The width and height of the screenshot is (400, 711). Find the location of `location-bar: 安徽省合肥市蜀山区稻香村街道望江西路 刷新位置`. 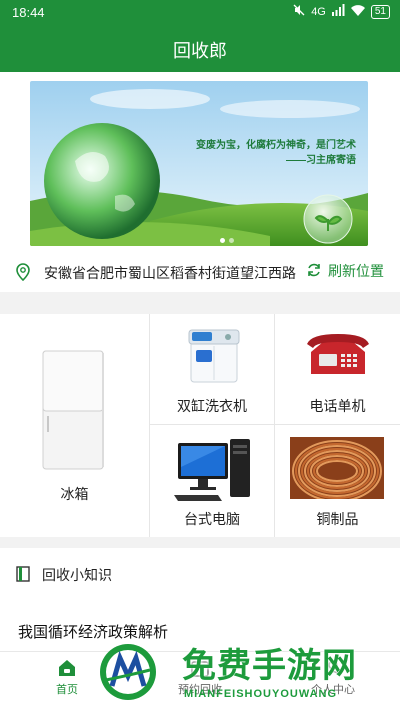

location-bar: 安徽省合肥市蜀山区稻香村街道望江西路 刷新位置 is located at coordinates (200, 272).